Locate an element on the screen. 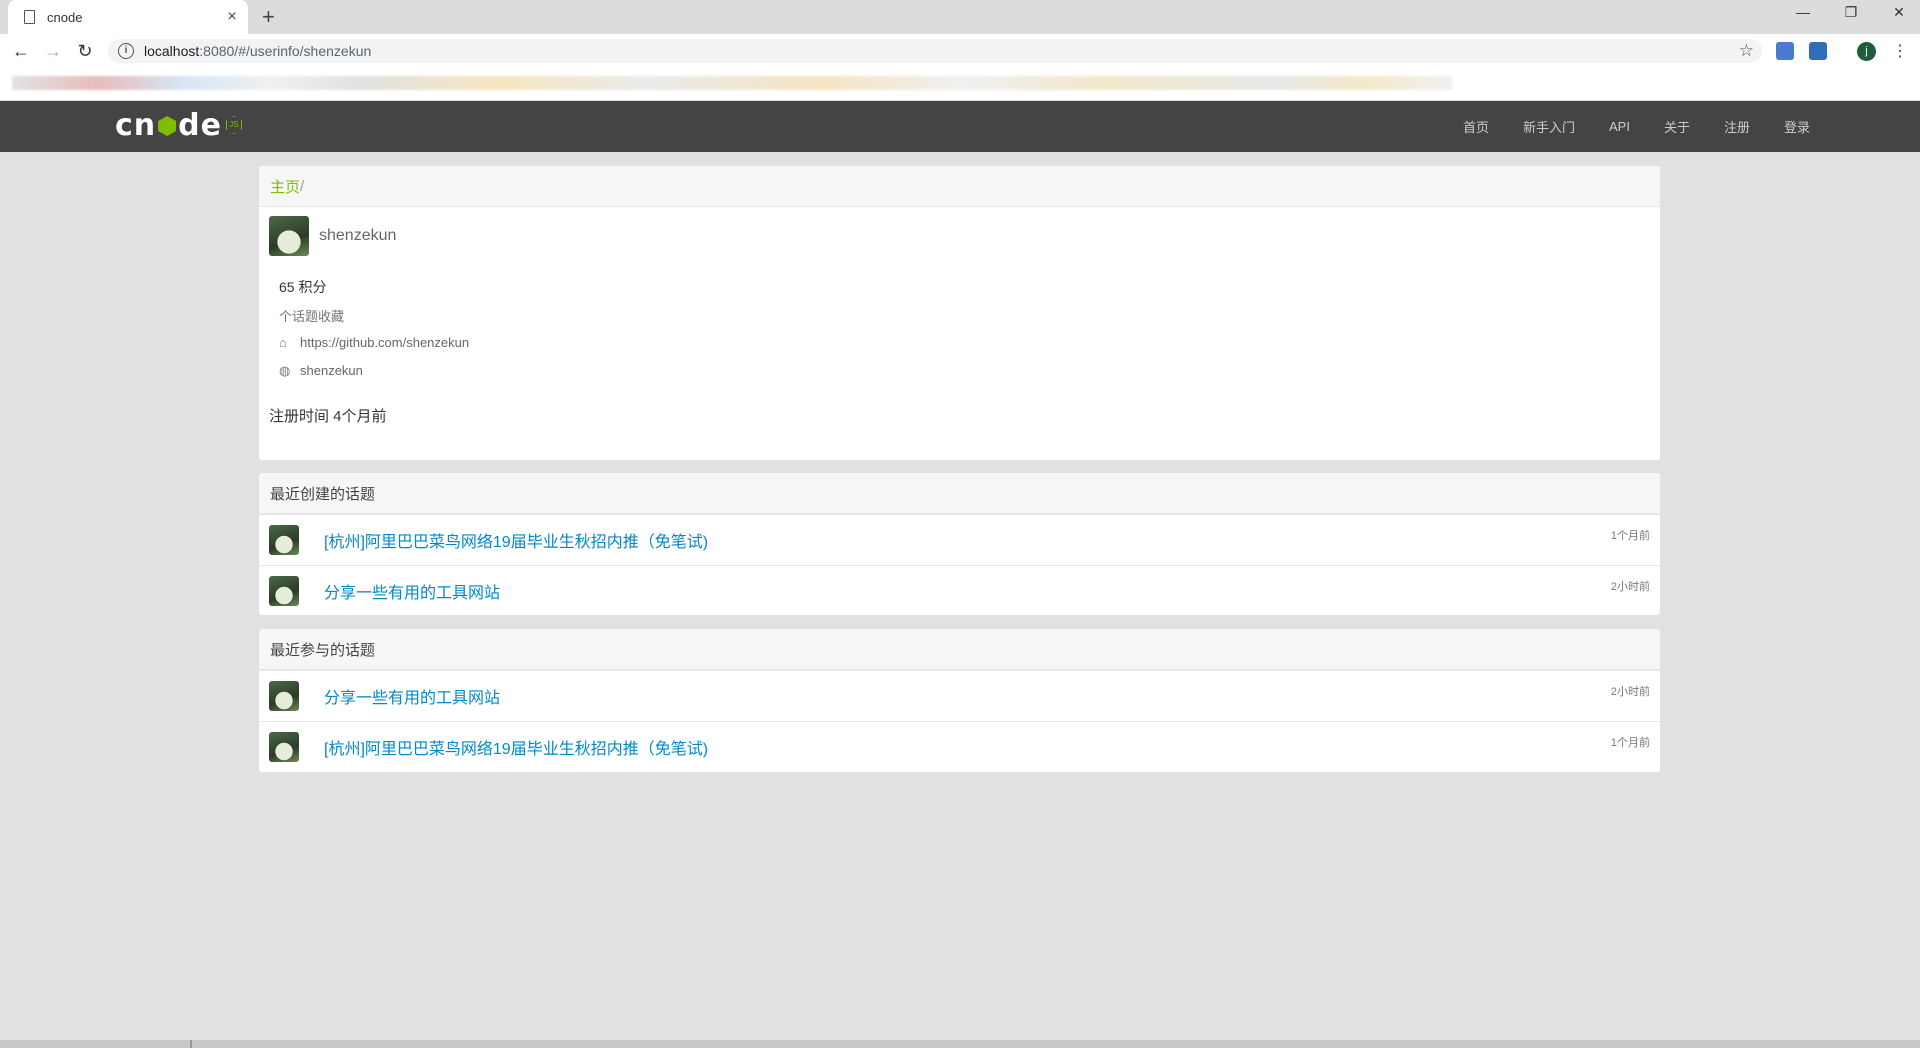  breadcrumb-home: 主页 is located at coordinates (285, 186).